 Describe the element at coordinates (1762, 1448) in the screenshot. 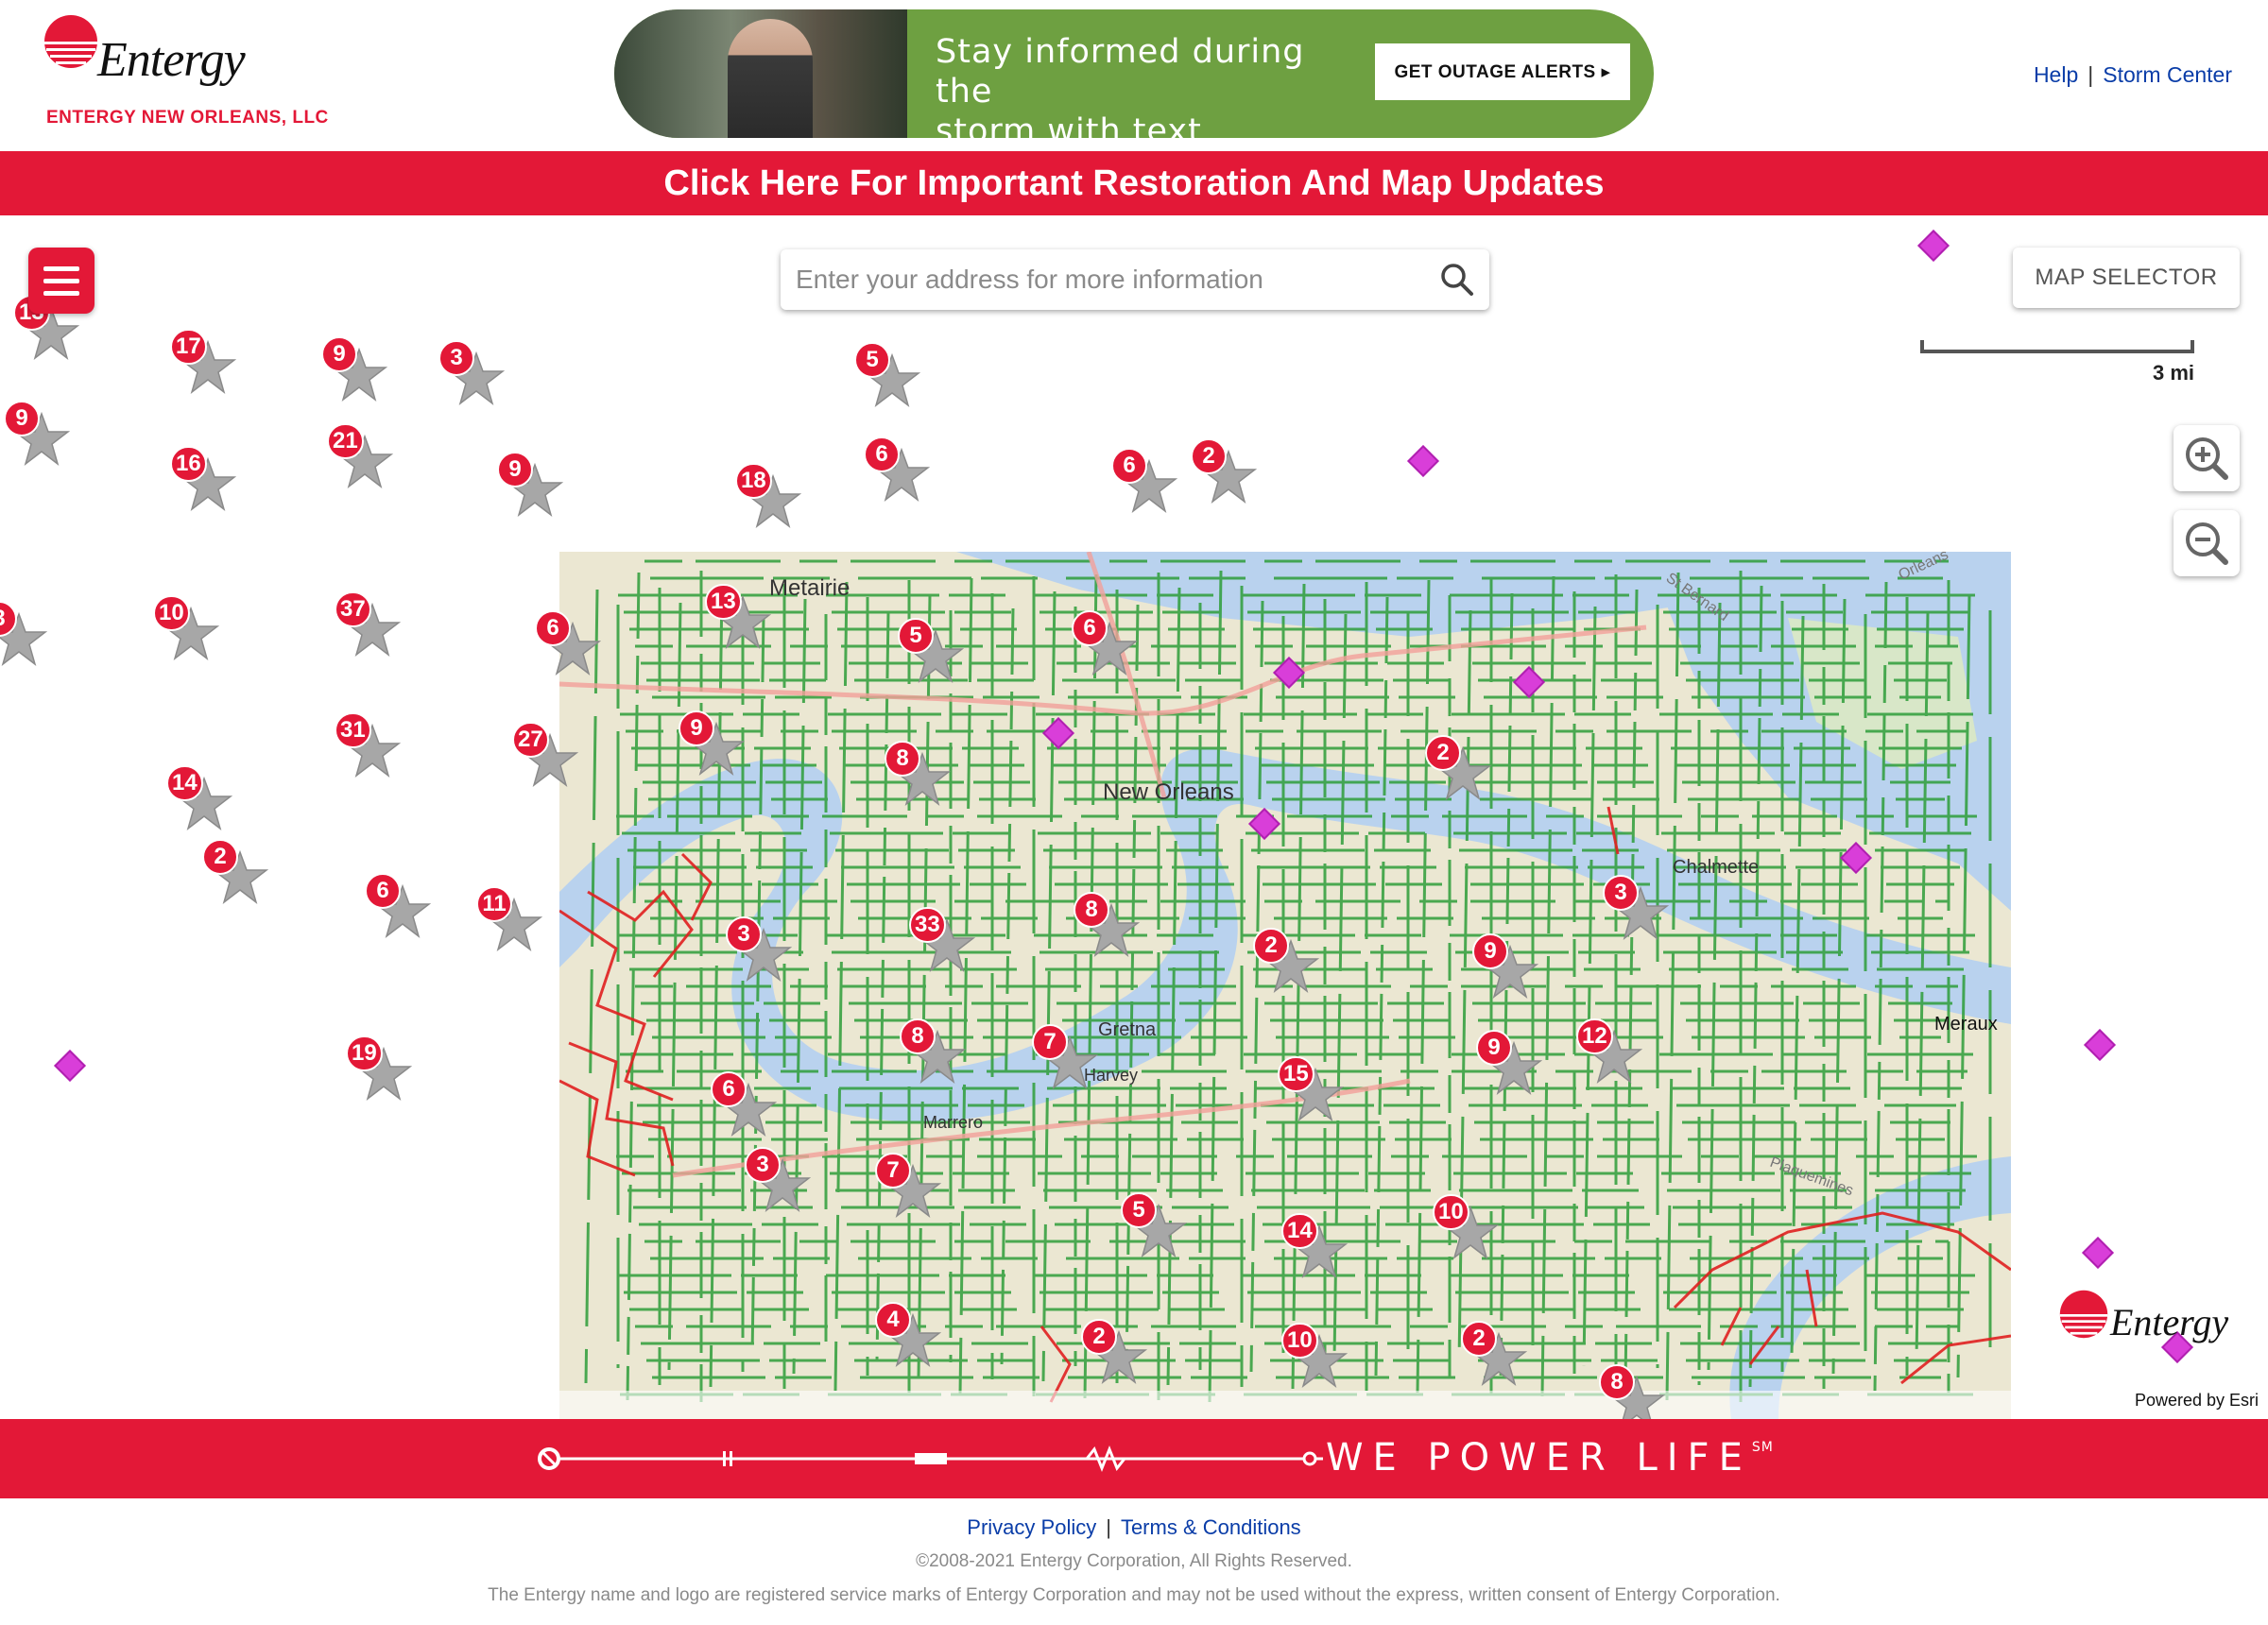

I see `service-mark: SM` at that location.